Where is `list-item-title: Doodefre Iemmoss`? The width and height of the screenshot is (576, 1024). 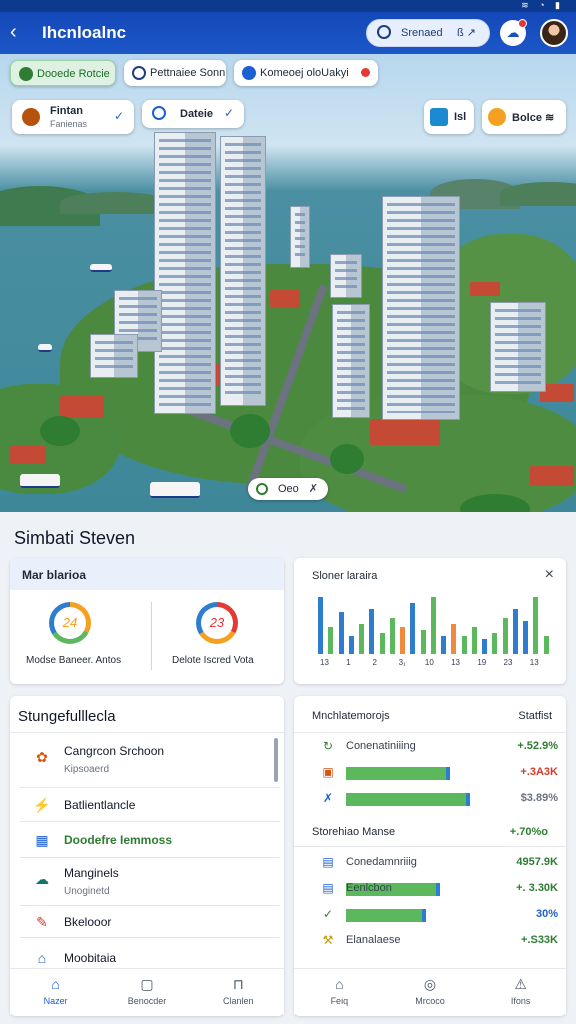 list-item-title: Doodefre Iemmoss is located at coordinates (118, 840).